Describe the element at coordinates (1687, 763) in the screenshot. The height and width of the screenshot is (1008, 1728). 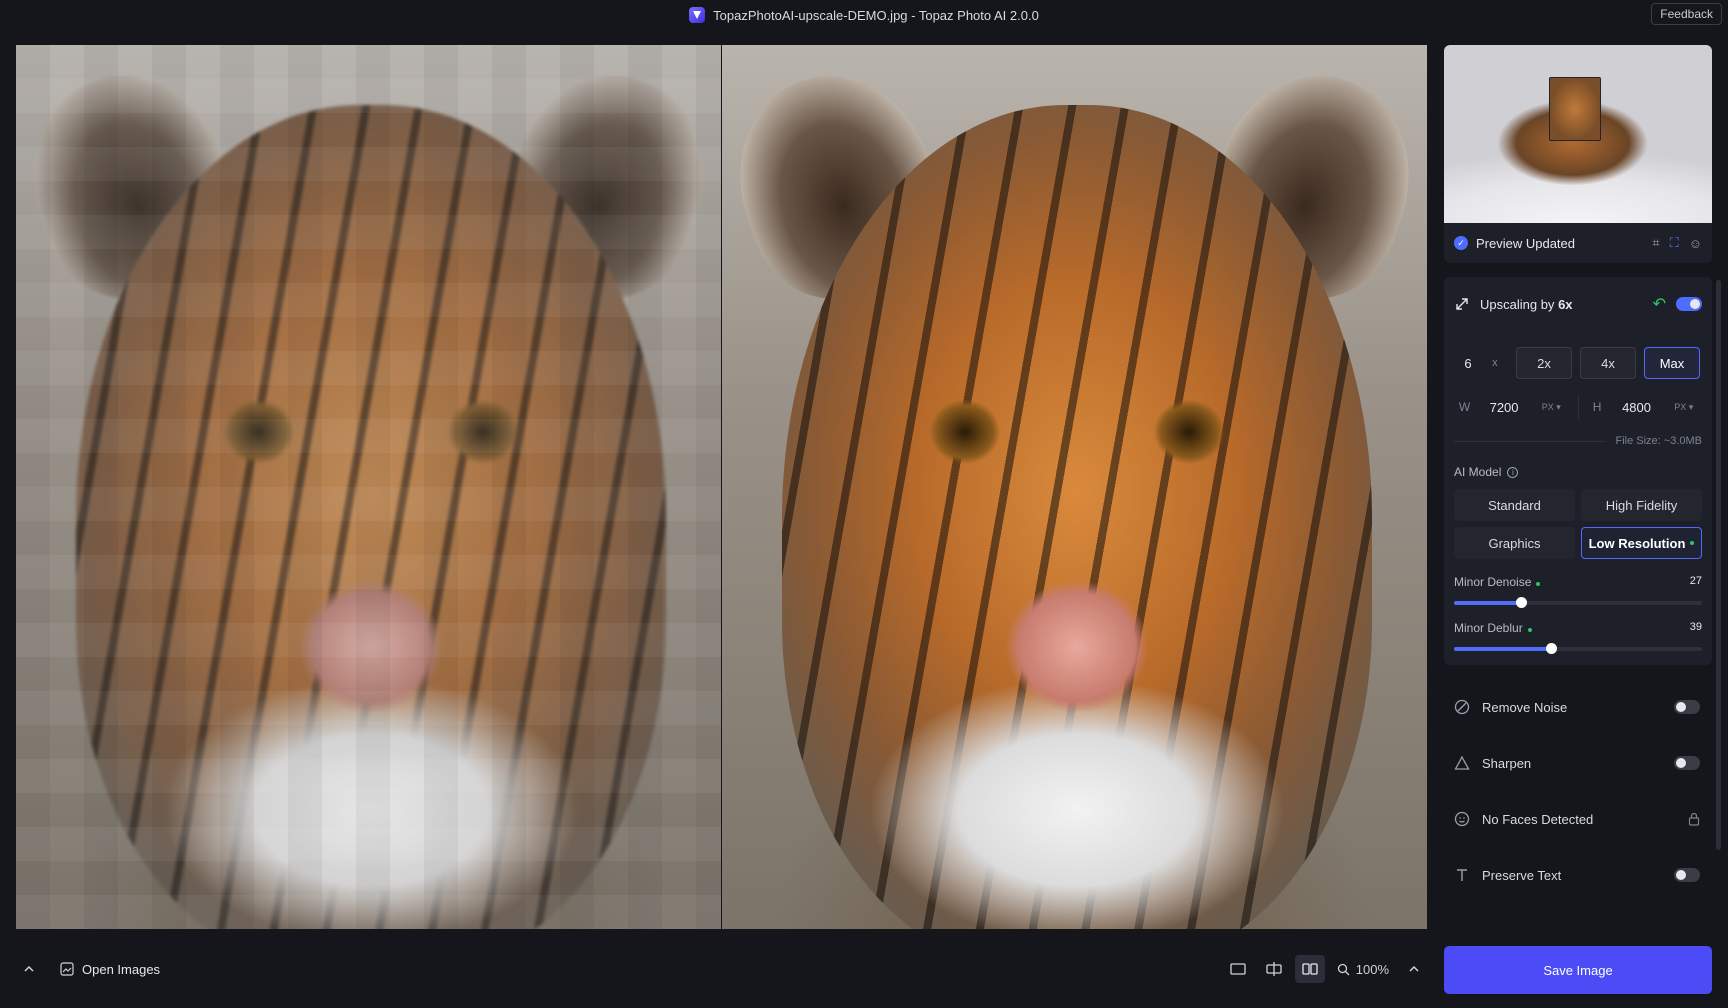
I see `sharpen-toggle` at that location.